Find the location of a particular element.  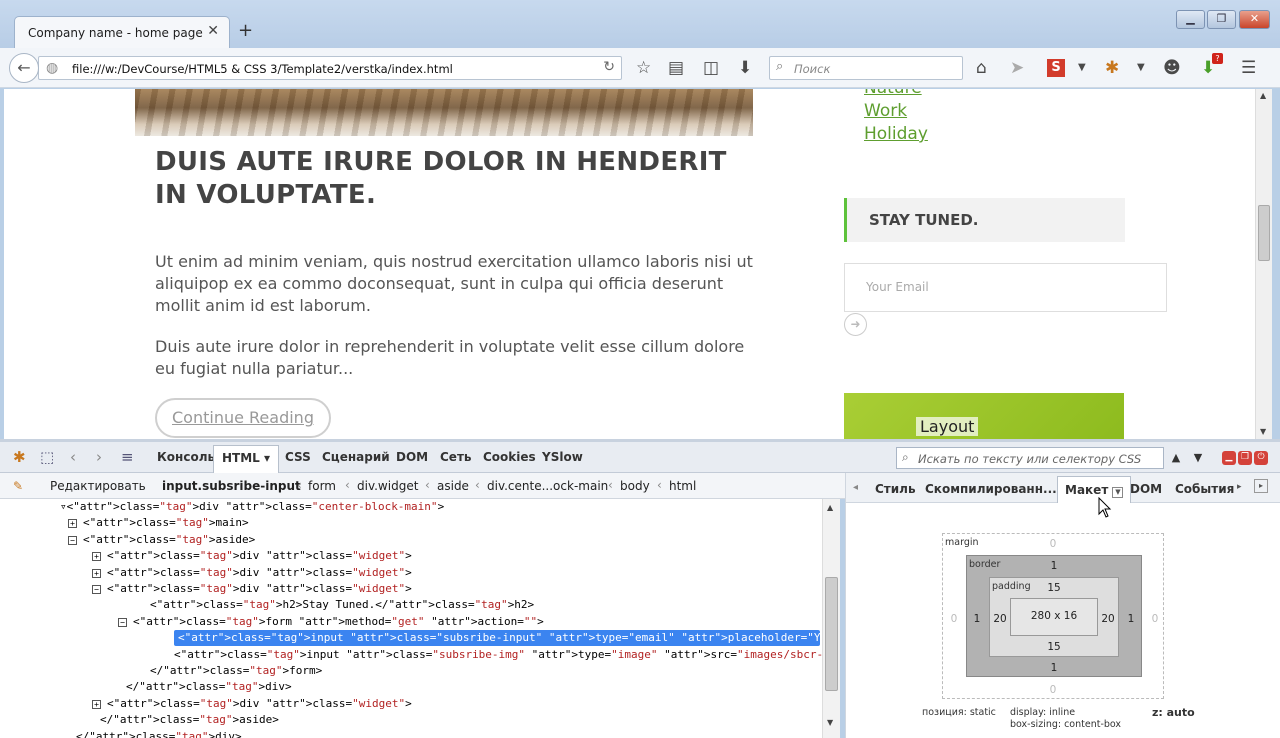

forward-icon: › is located at coordinates (99, 457).